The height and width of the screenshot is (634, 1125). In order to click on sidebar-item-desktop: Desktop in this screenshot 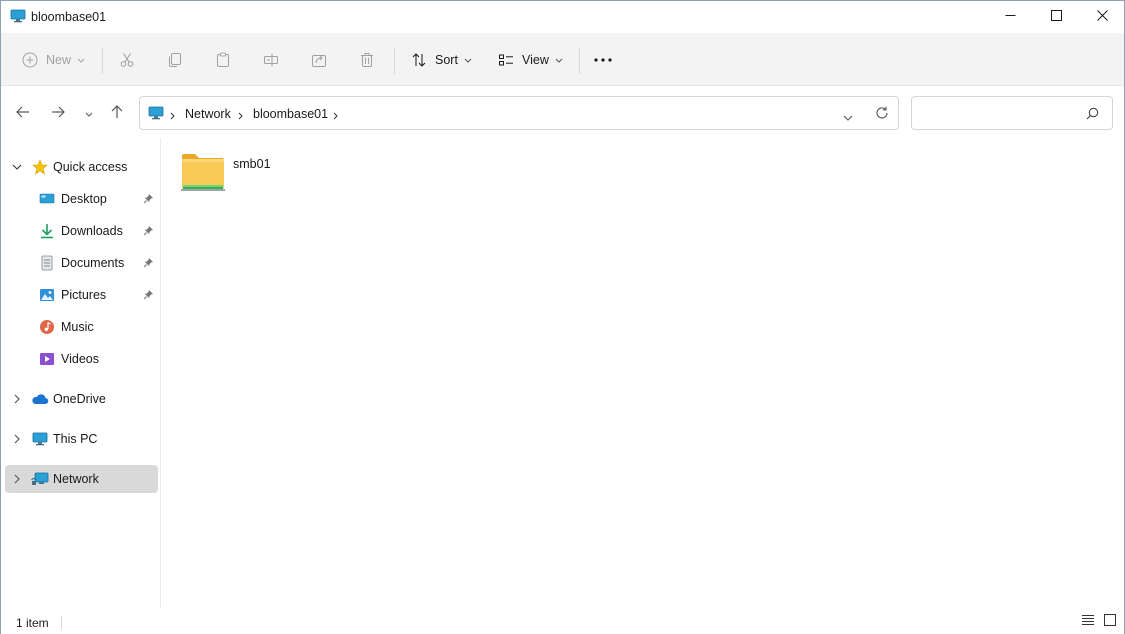, I will do `click(81, 199)`.